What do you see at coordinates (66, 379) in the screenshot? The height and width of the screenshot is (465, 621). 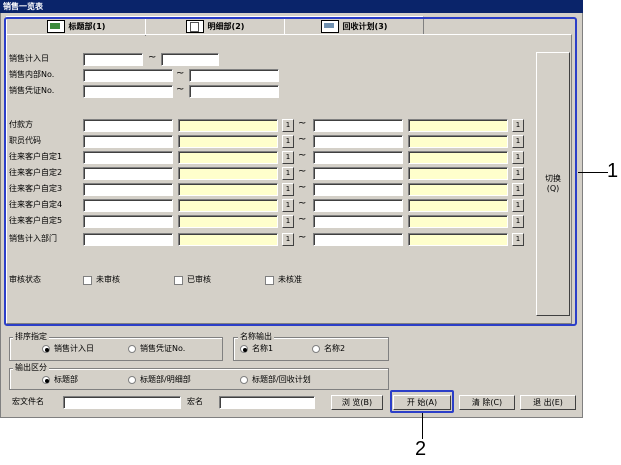 I see `radio-label: 标题部` at bounding box center [66, 379].